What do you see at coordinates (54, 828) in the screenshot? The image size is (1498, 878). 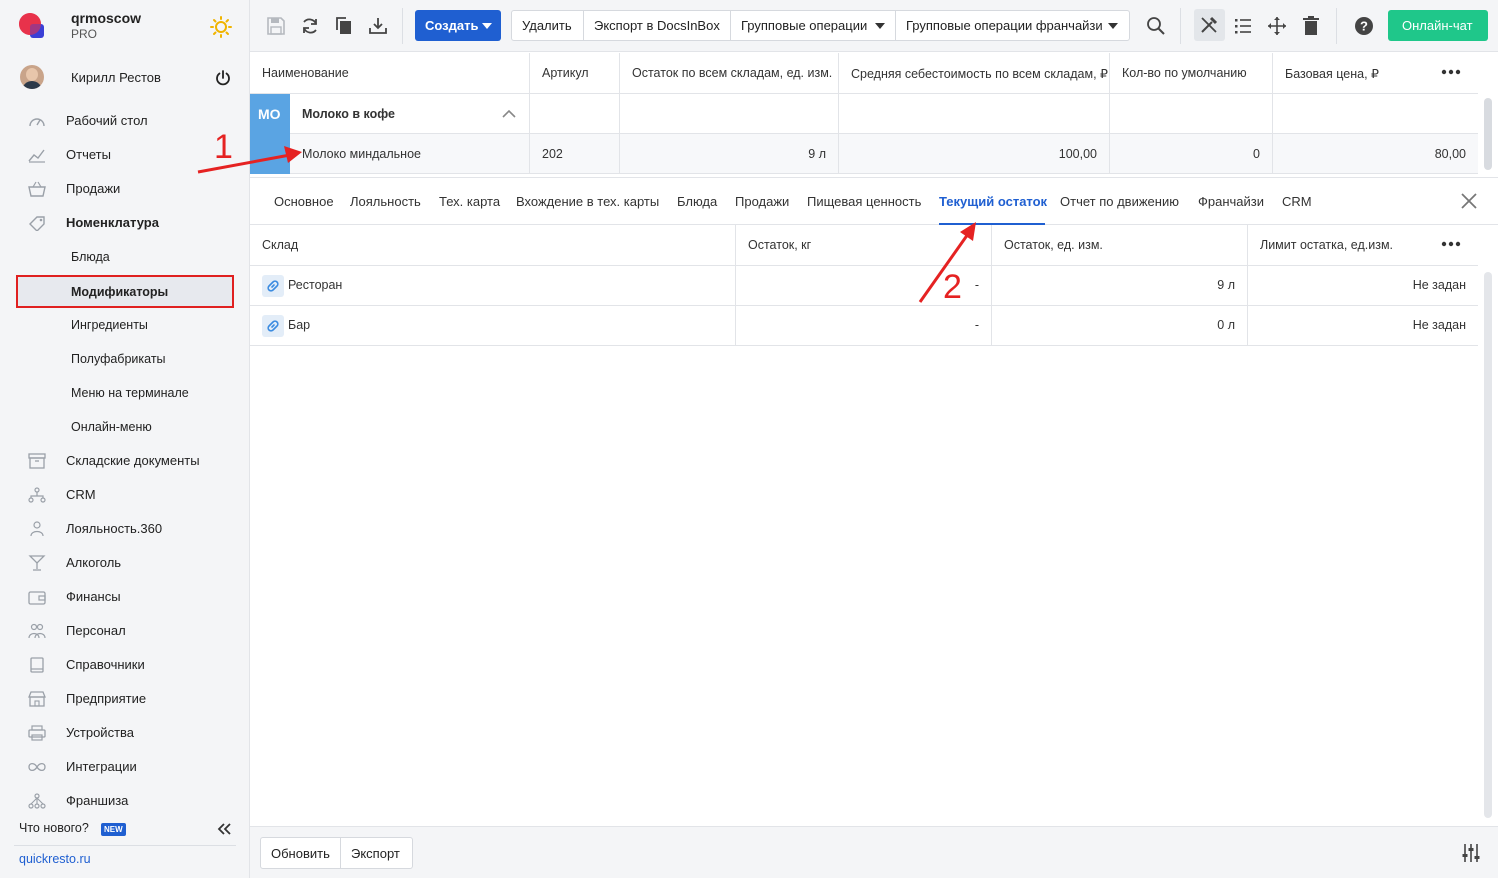 I see `whats-new-link: Что нового?` at bounding box center [54, 828].